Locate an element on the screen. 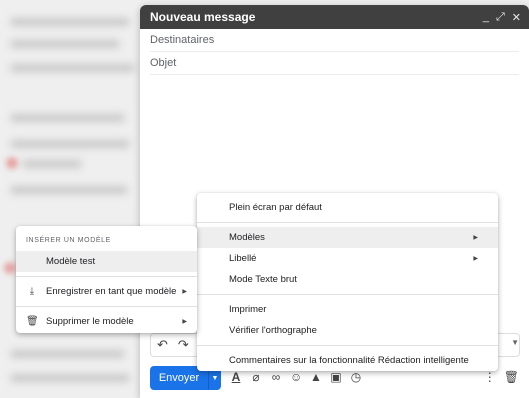 Image resolution: width=529 pixels, height=398 pixels. delete-template-item: 🗑 Supprimer le modèle ▶ is located at coordinates (106, 321).